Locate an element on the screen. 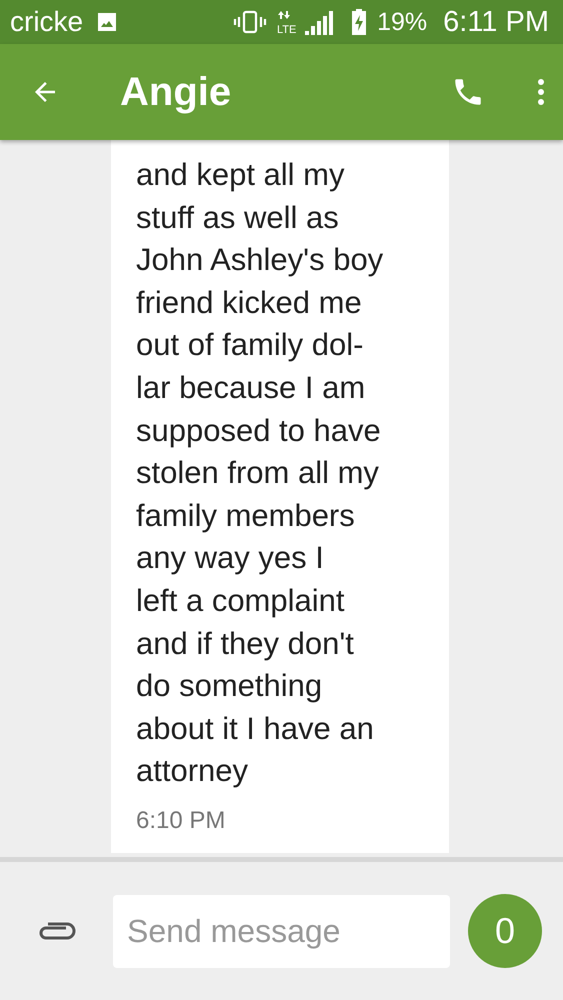 The width and height of the screenshot is (563, 1000). battery-charging-icon is located at coordinates (359, 22).